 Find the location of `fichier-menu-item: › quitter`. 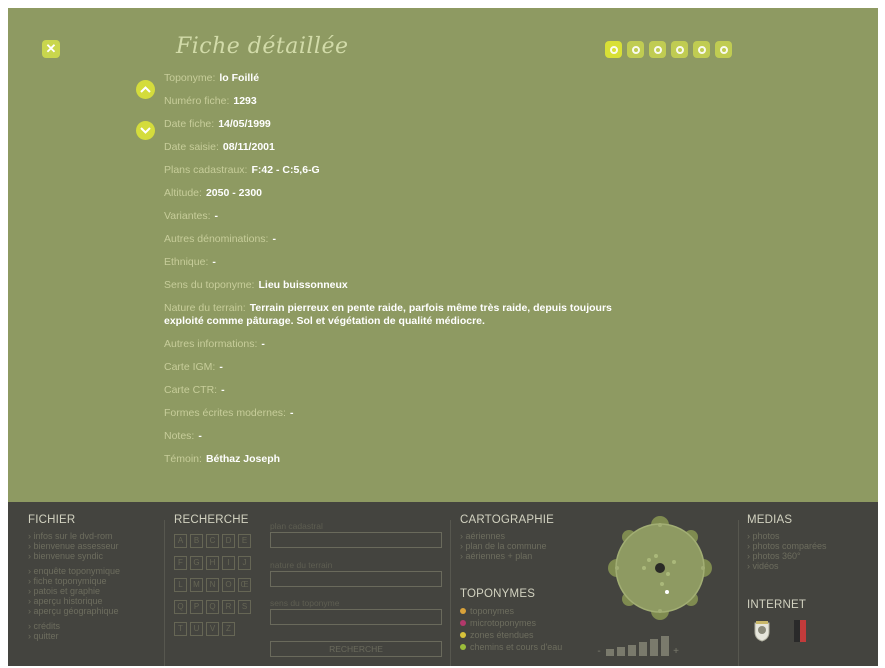

fichier-menu-item: › quitter is located at coordinates (74, 636).